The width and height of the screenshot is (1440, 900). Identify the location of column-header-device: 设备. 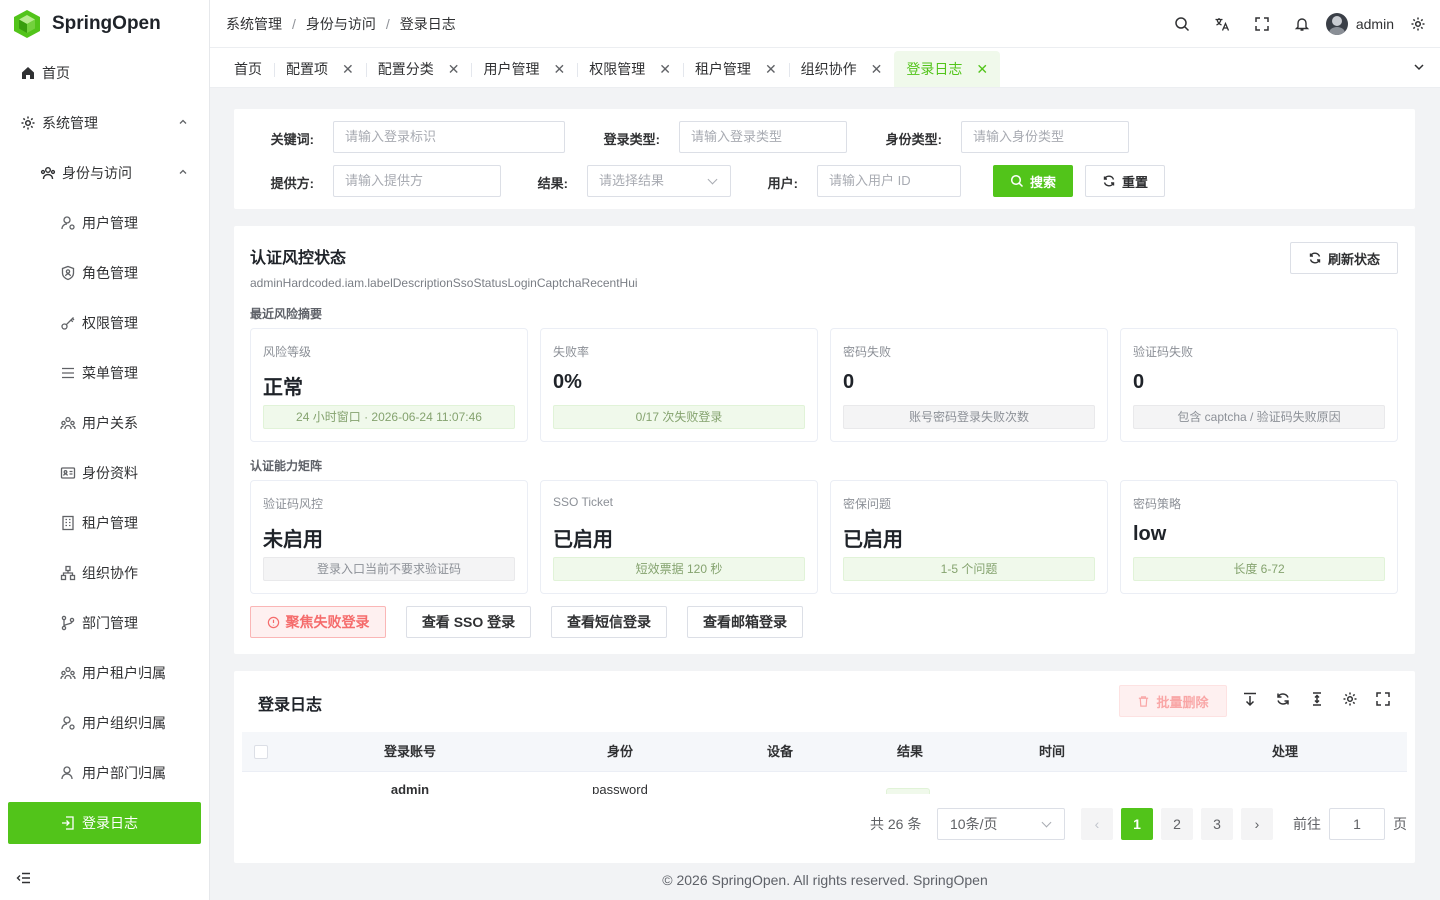
(780, 752).